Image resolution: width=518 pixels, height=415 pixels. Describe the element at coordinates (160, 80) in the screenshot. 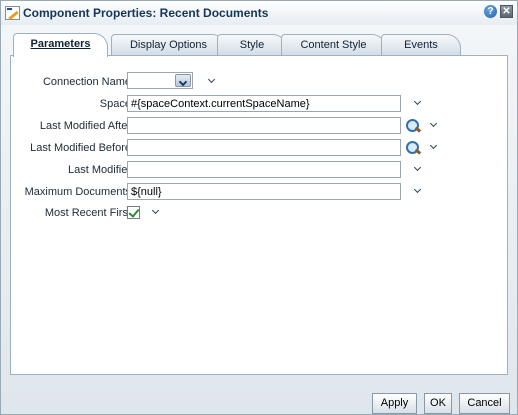

I see `connection-name-select` at that location.